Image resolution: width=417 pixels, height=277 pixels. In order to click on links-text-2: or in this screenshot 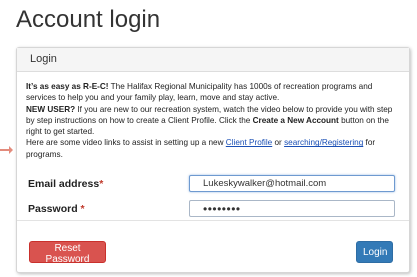, I will do `click(278, 143)`.